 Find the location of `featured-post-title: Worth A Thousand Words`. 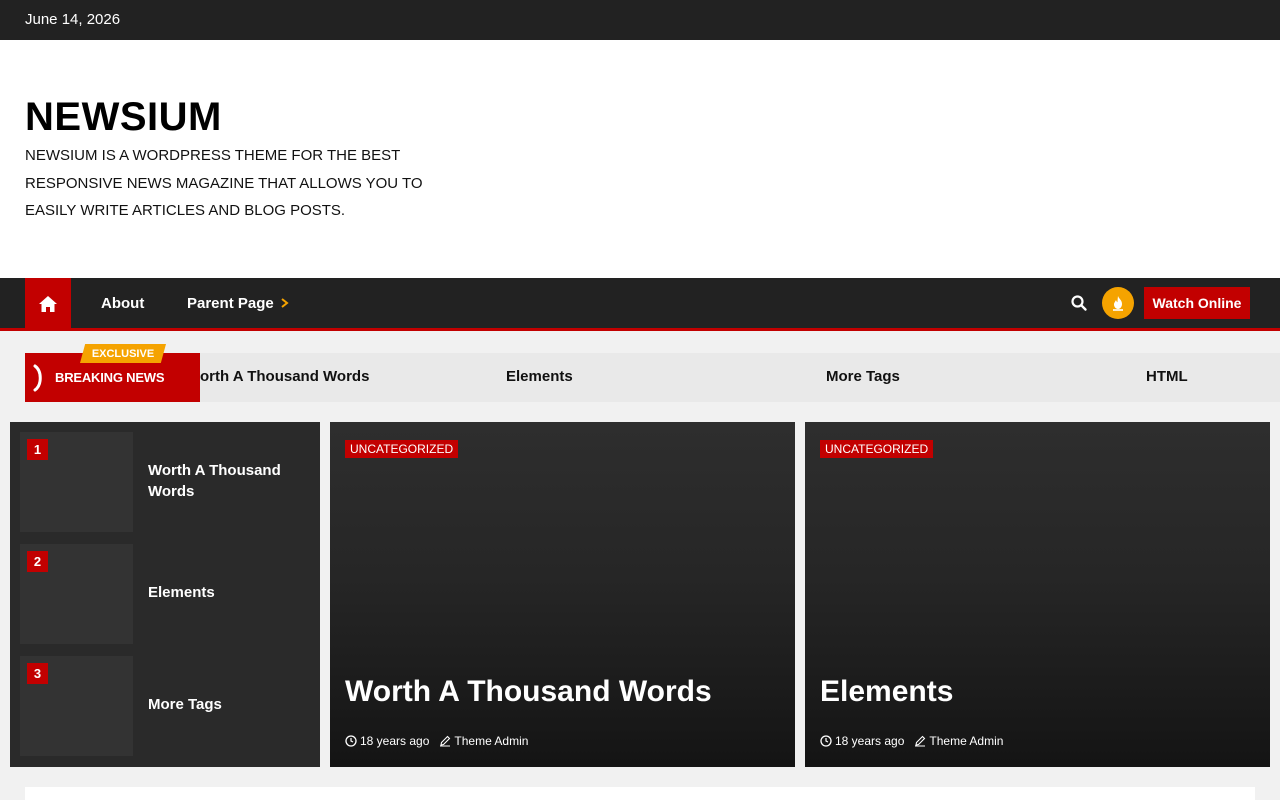

featured-post-title: Worth A Thousand Words is located at coordinates (528, 692).